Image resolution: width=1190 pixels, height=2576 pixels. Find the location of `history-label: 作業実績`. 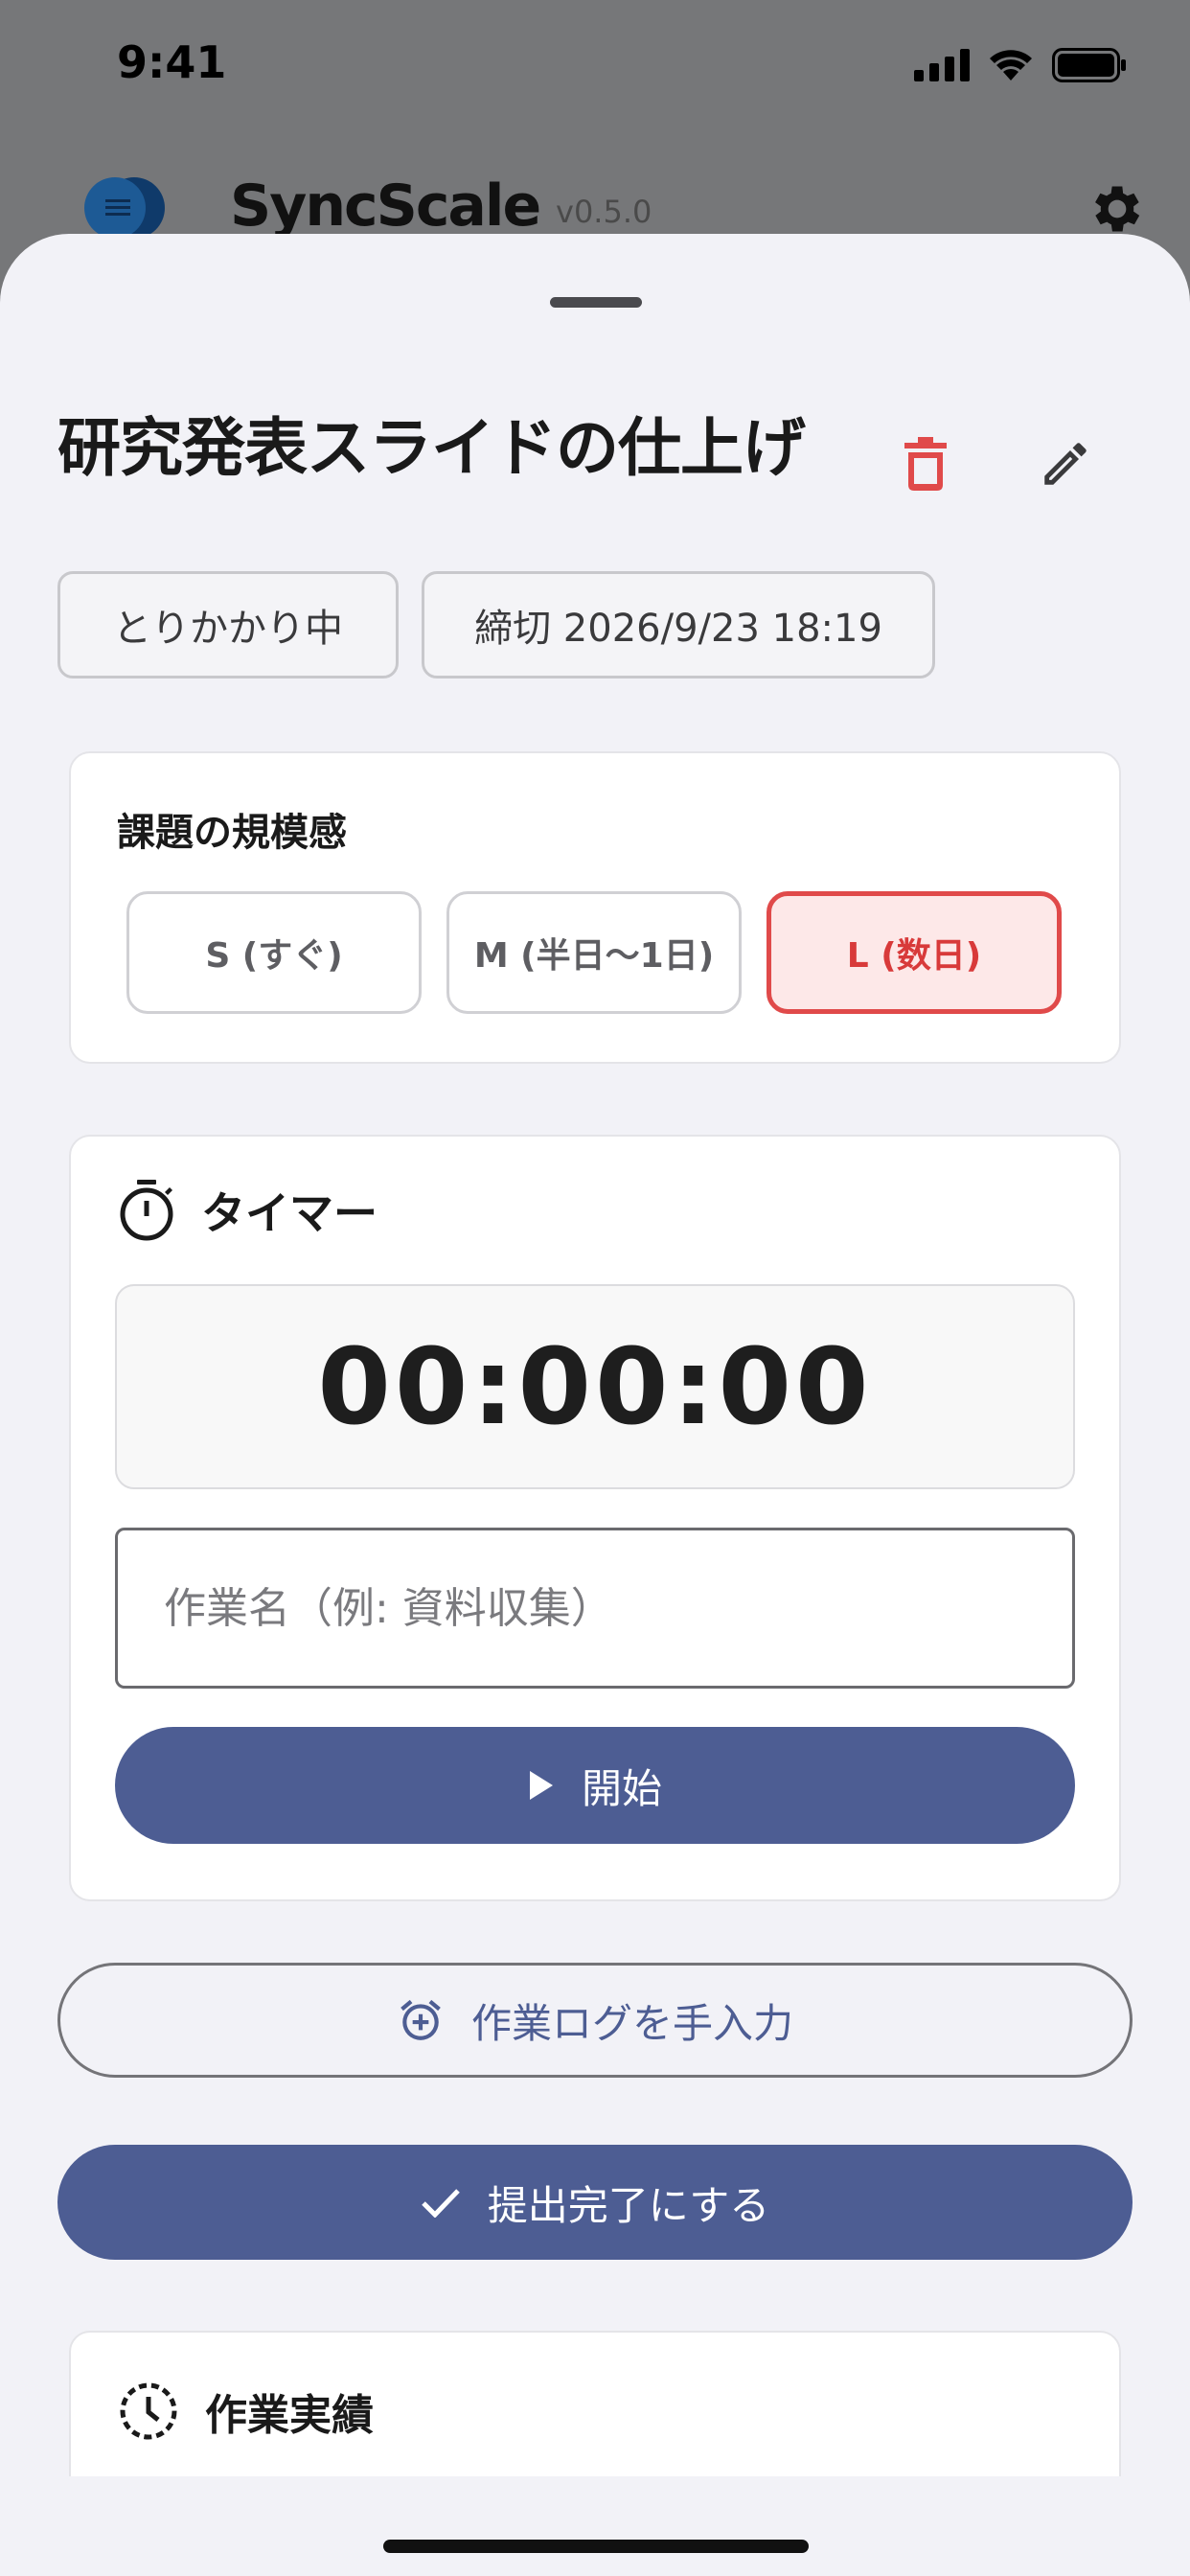

history-label: 作業実績 is located at coordinates (289, 2415).